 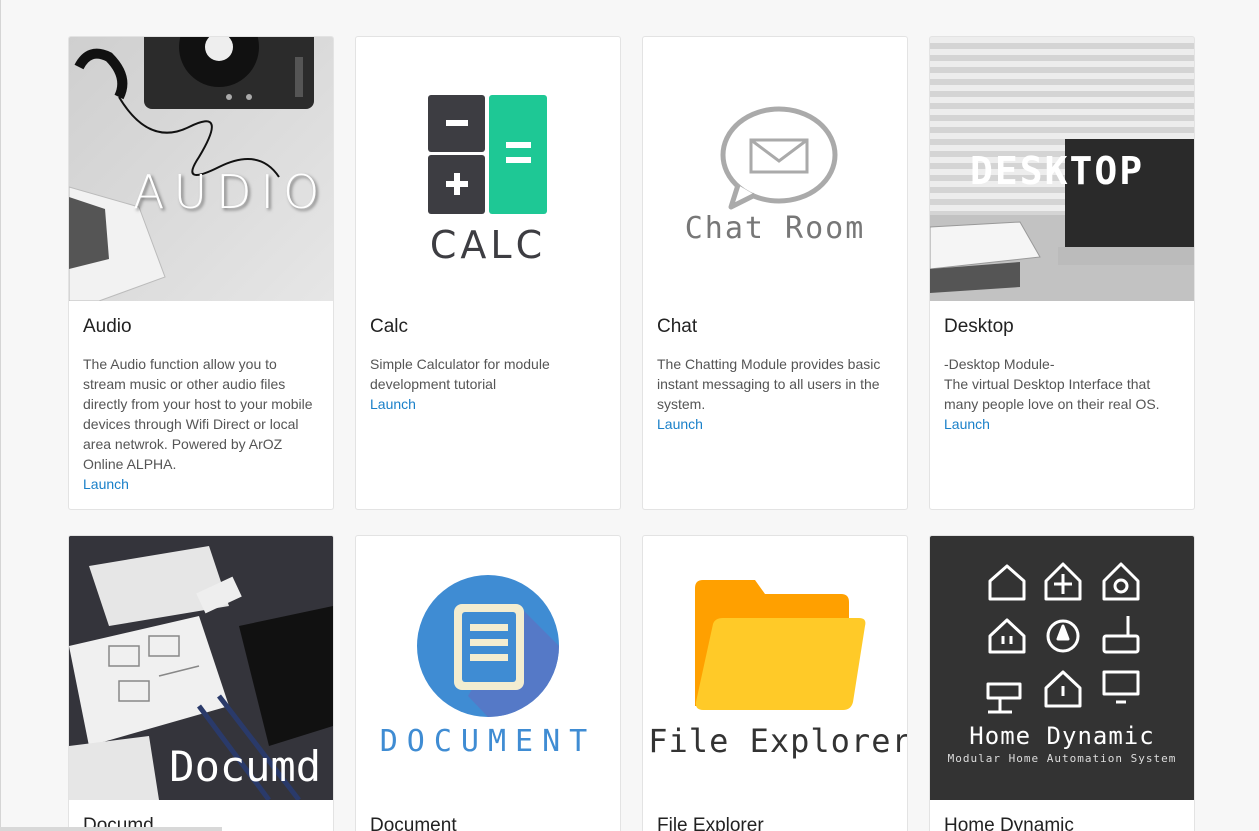 I want to click on card-title: Audio, so click(x=107, y=326).